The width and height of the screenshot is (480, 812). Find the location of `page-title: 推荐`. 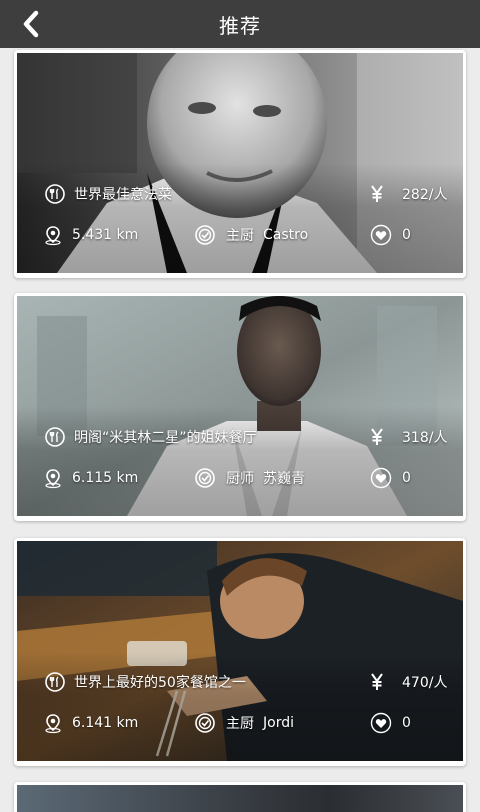

page-title: 推荐 is located at coordinates (240, 25).